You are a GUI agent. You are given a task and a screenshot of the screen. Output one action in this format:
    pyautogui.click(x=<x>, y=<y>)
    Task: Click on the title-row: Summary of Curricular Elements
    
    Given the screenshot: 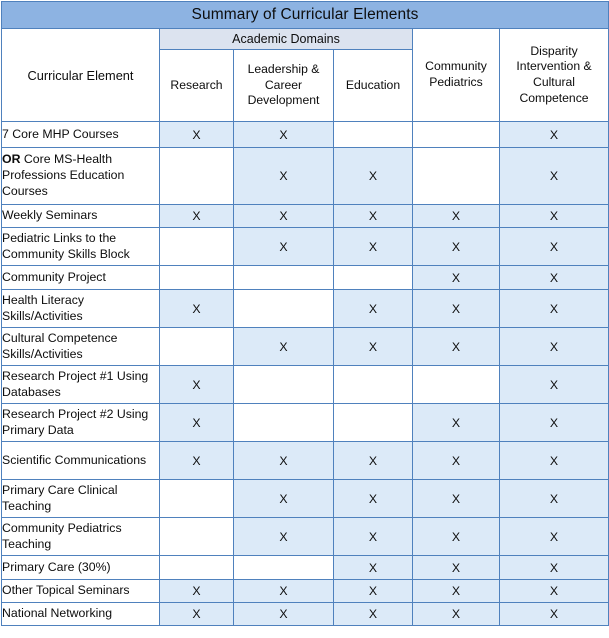 What is the action you would take?
    pyautogui.click(x=304, y=15)
    